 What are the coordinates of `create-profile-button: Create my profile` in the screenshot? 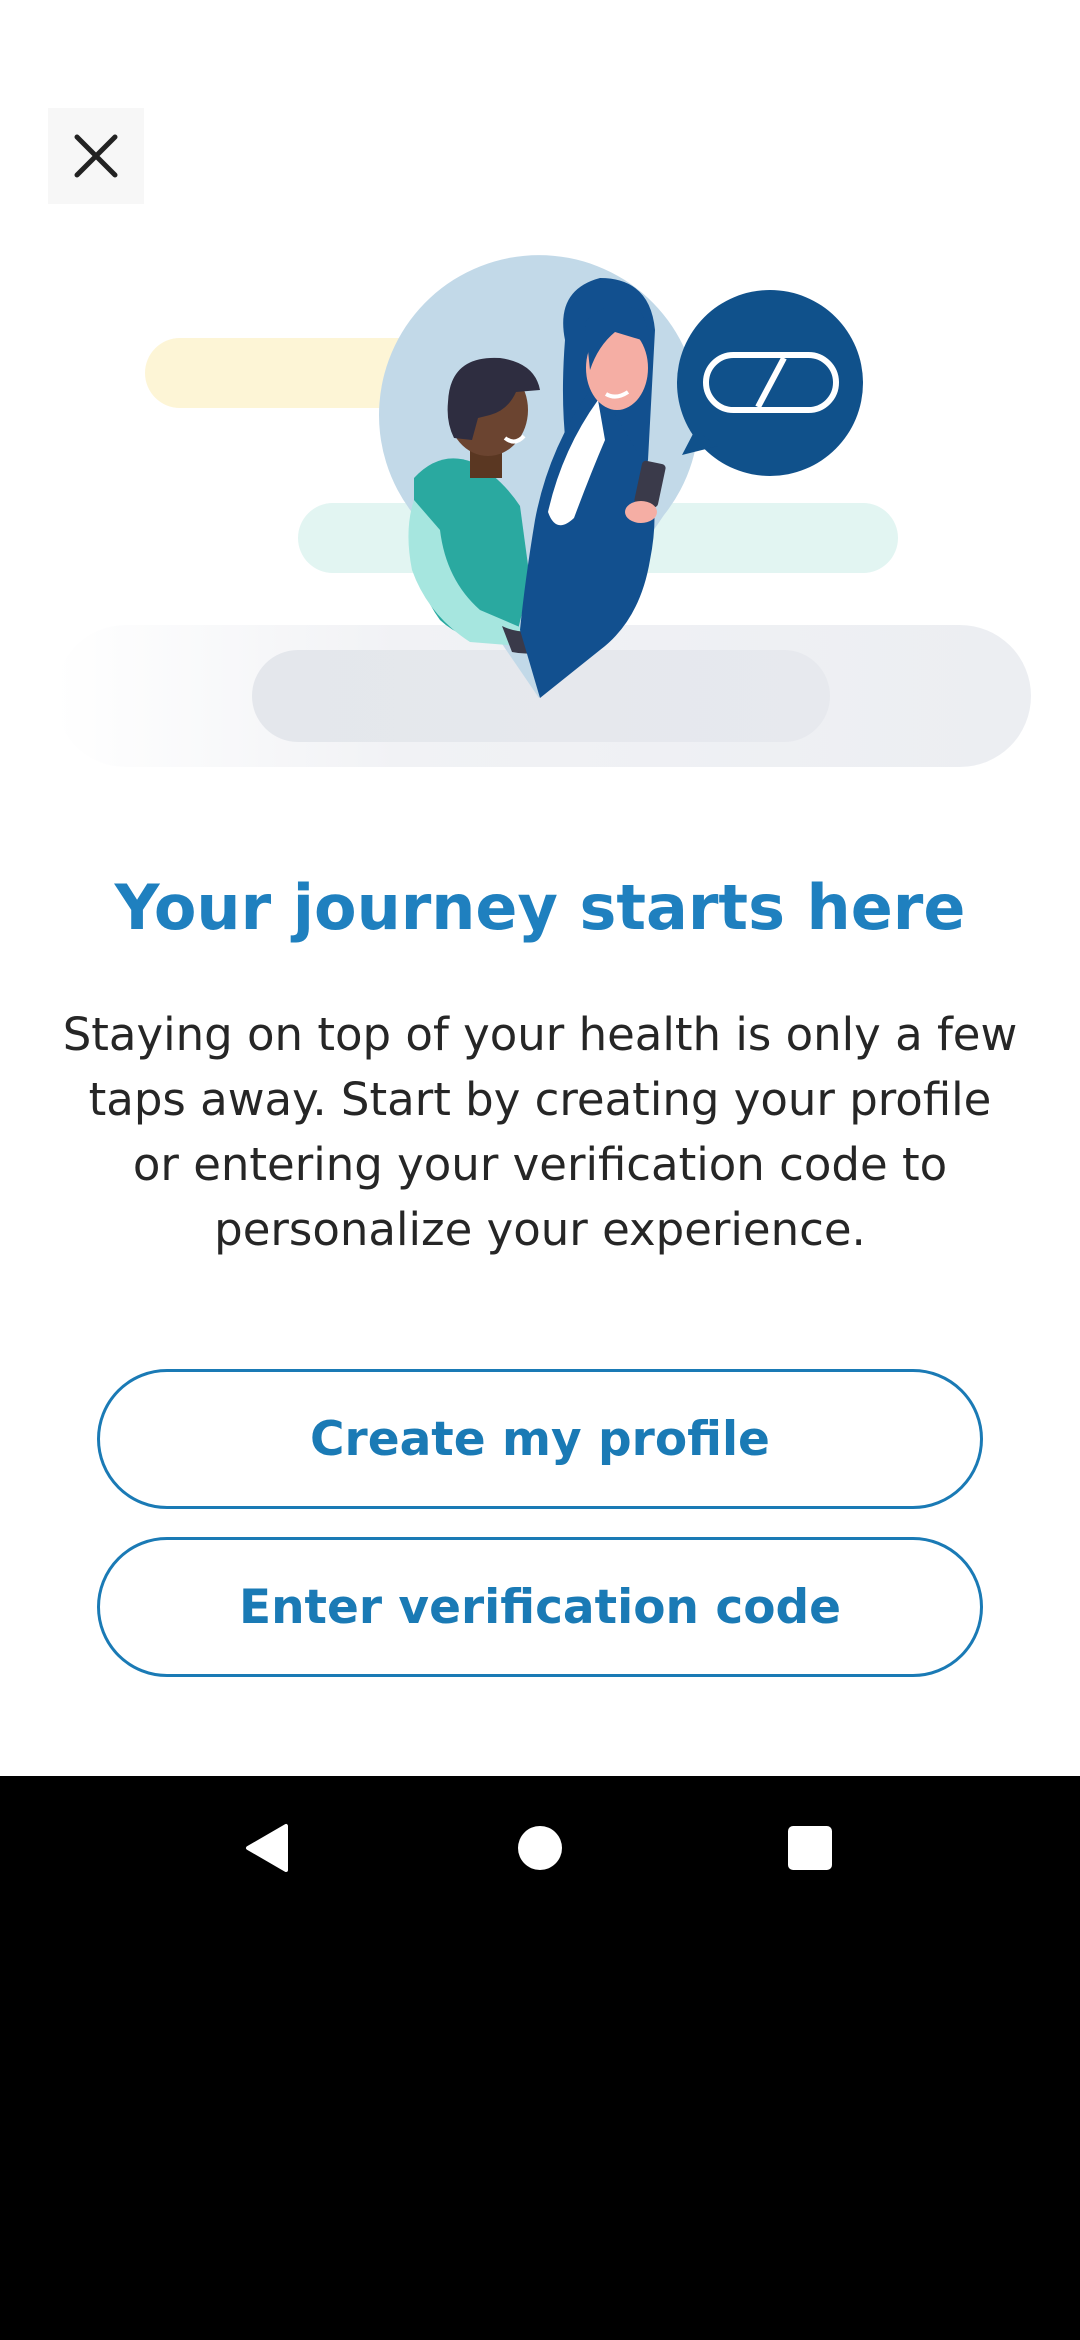 It's located at (540, 1439).